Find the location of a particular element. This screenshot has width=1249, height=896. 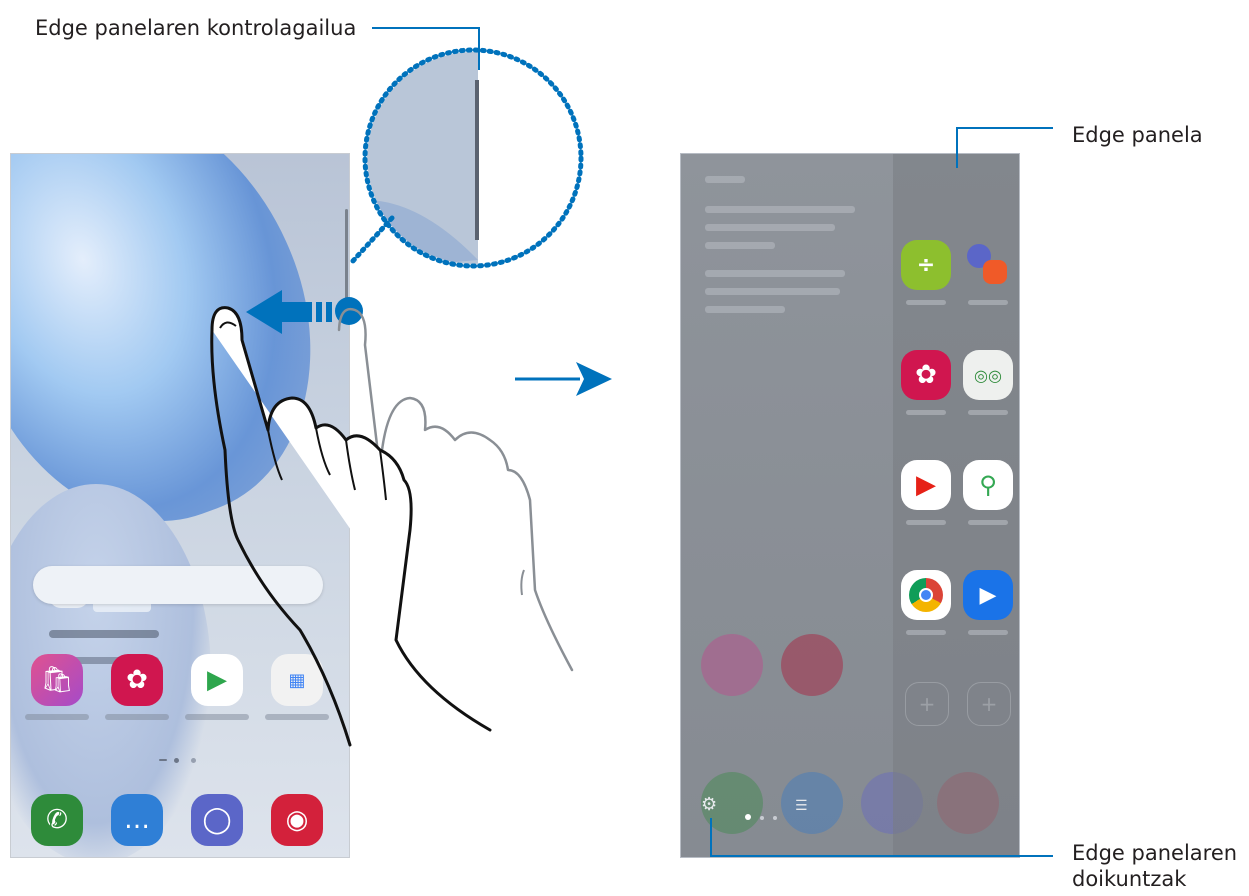

panel-callout-label: Edge panela is located at coordinates (1137, 135).